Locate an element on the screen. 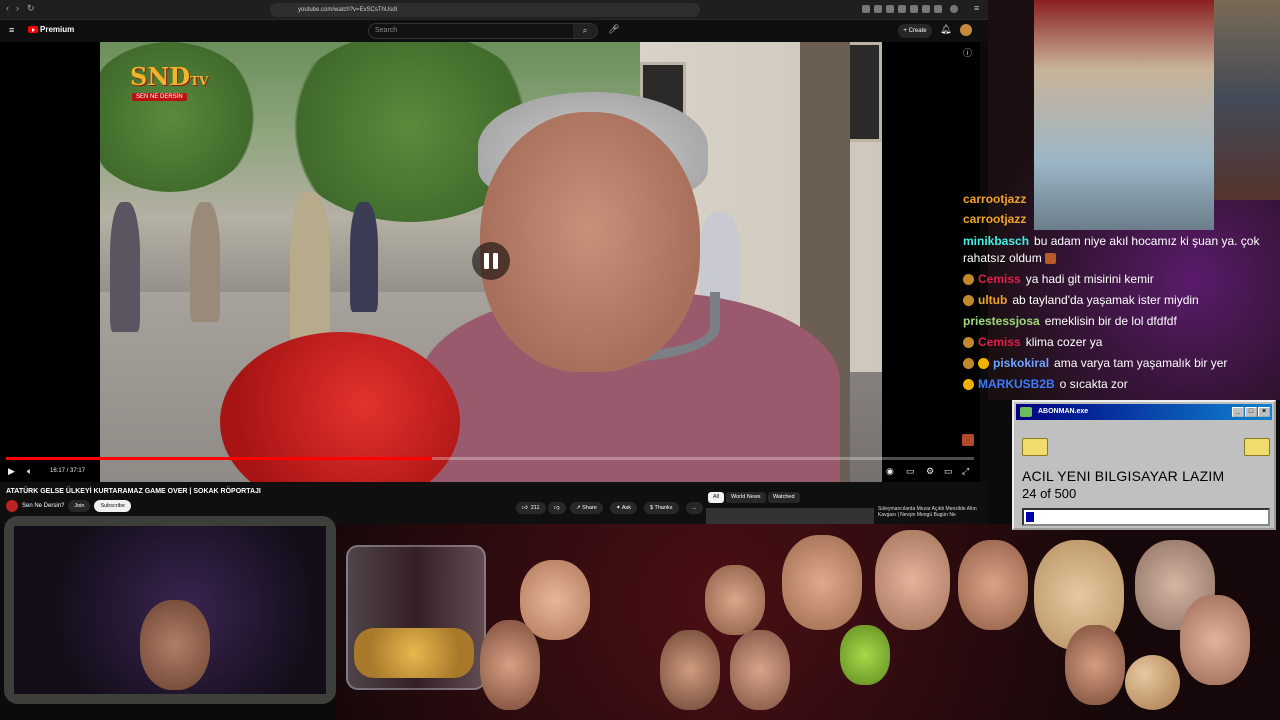 This screenshot has width=1280, height=720. recommended-thumbnail is located at coordinates (790, 516).